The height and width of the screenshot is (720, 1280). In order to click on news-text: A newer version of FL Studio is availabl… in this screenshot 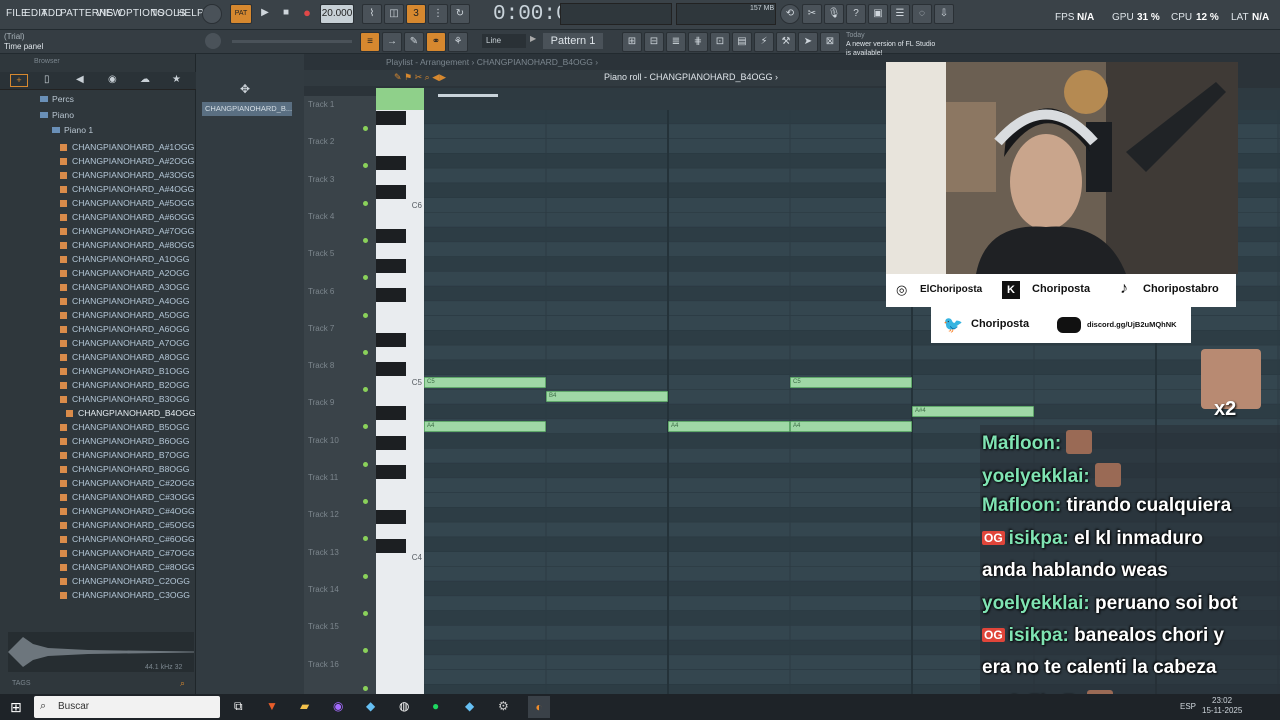, I will do `click(891, 49)`.